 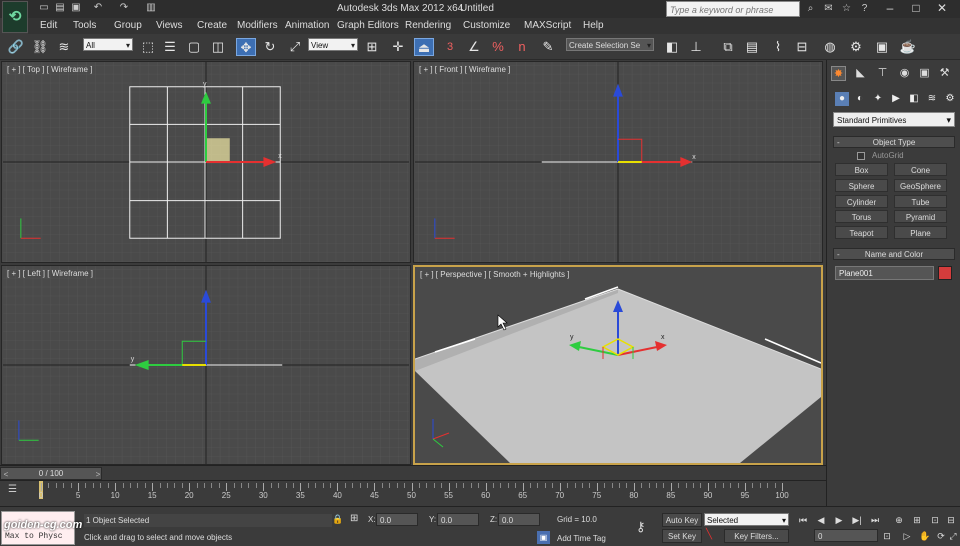 What do you see at coordinates (894, 142) in the screenshot?
I see `object-type-rollout: - Object Type` at bounding box center [894, 142].